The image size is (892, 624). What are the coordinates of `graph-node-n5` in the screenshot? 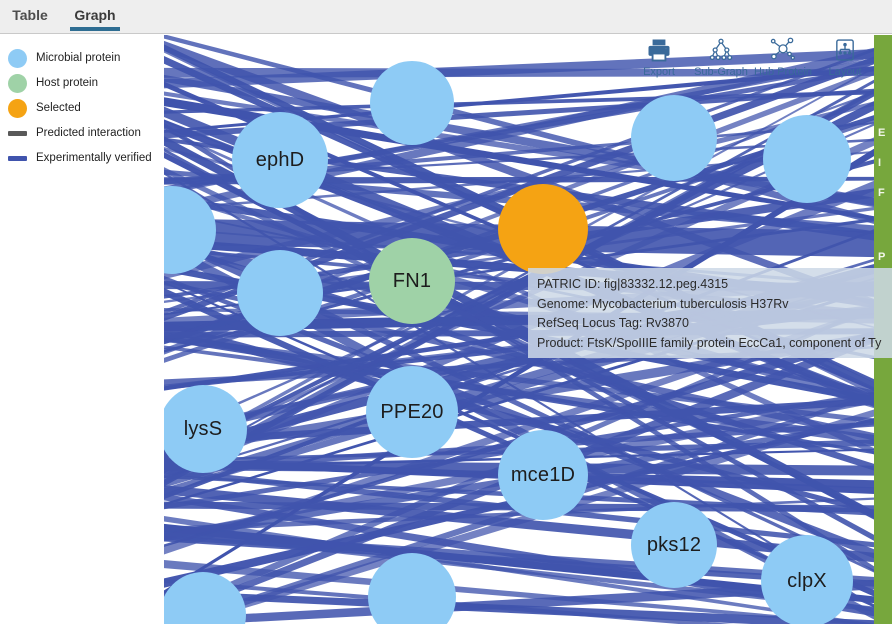 It's located at (807, 159).